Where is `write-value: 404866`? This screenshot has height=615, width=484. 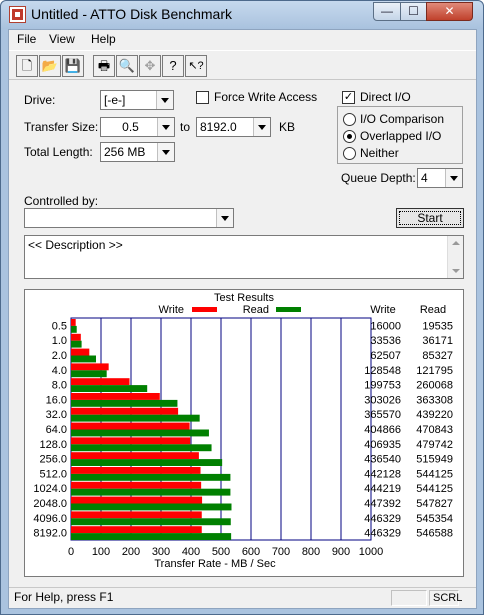 write-value: 404866 is located at coordinates (382, 430).